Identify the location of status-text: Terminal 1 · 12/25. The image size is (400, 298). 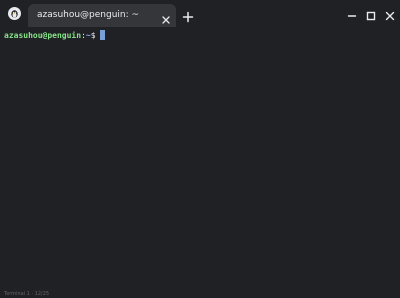
(27, 294).